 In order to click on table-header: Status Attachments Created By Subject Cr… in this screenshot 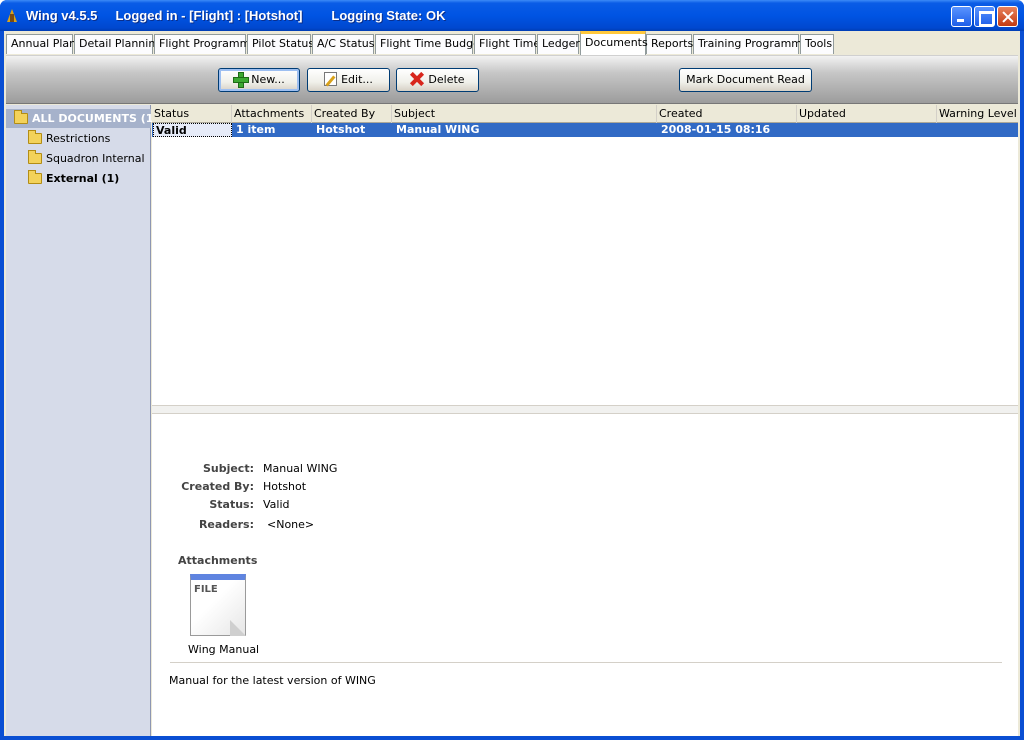, I will do `click(585, 114)`.